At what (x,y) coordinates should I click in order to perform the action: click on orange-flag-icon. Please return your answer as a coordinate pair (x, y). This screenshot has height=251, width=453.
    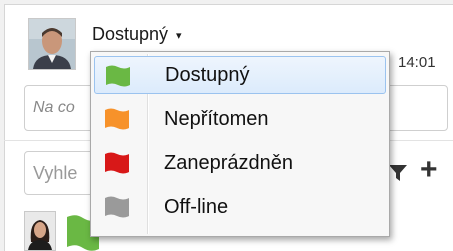
    Looking at the image, I should click on (117, 119).